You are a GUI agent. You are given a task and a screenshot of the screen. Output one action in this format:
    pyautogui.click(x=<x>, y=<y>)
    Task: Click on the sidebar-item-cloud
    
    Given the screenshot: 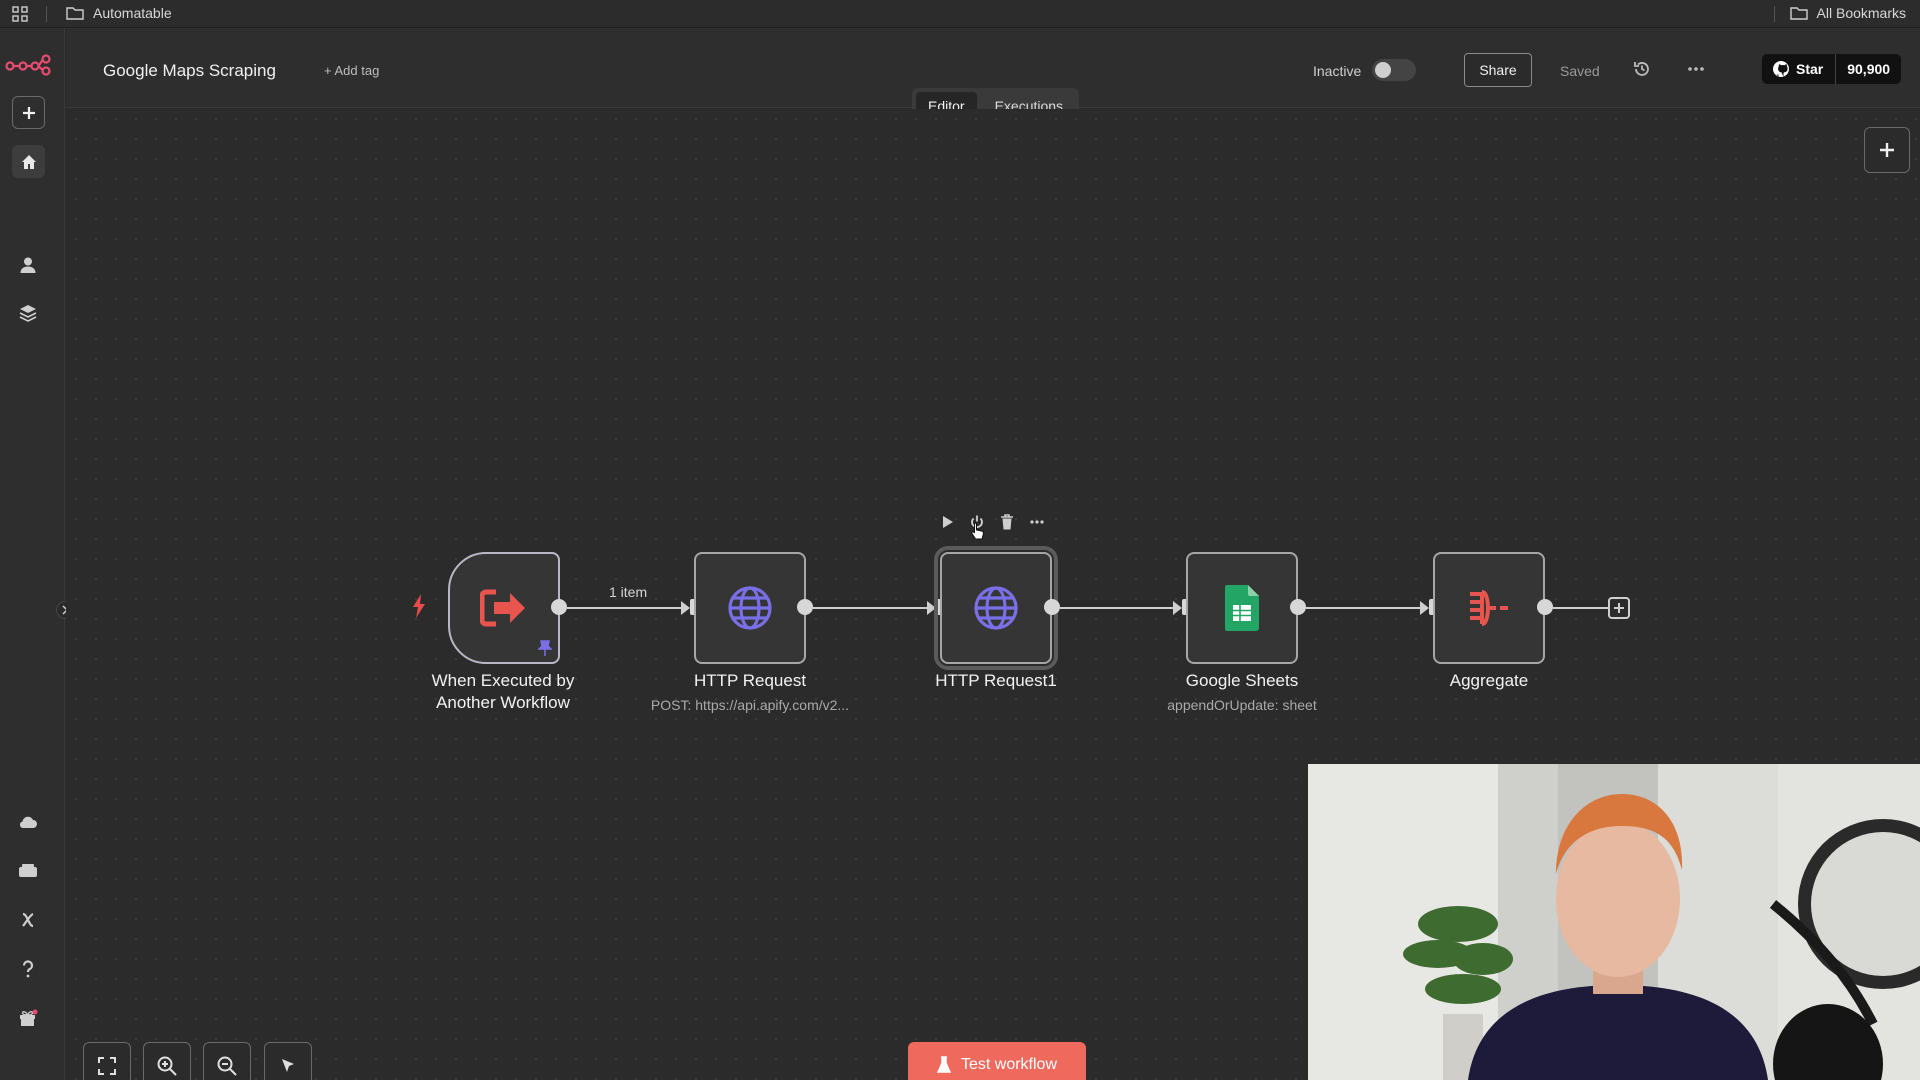 What is the action you would take?
    pyautogui.click(x=28, y=822)
    